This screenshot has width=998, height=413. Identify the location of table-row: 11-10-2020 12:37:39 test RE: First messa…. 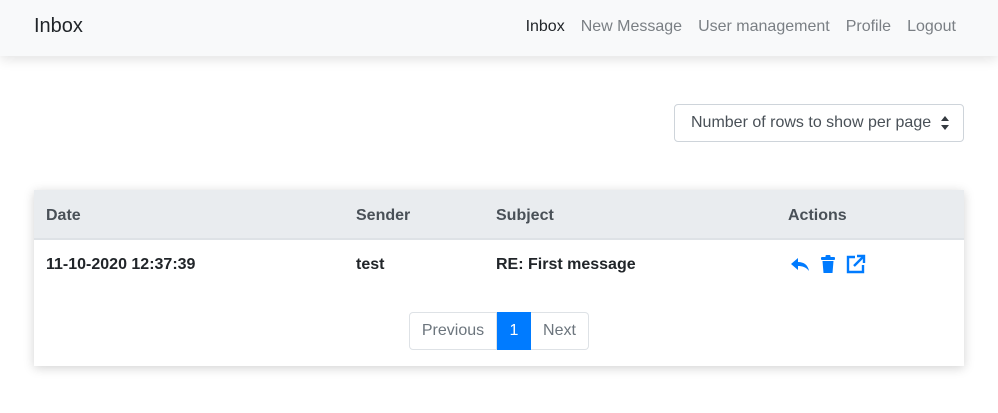
(499, 265).